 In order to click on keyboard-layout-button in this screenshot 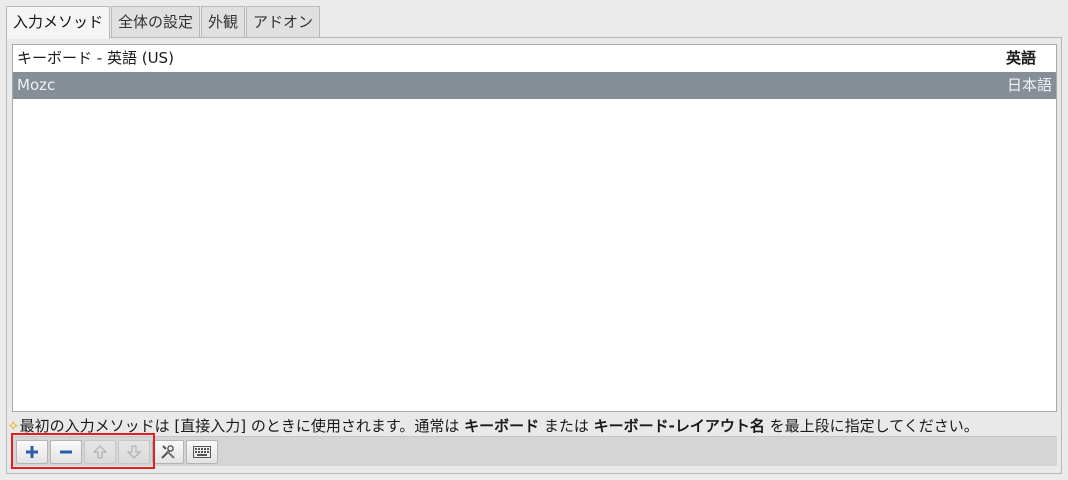, I will do `click(202, 452)`.